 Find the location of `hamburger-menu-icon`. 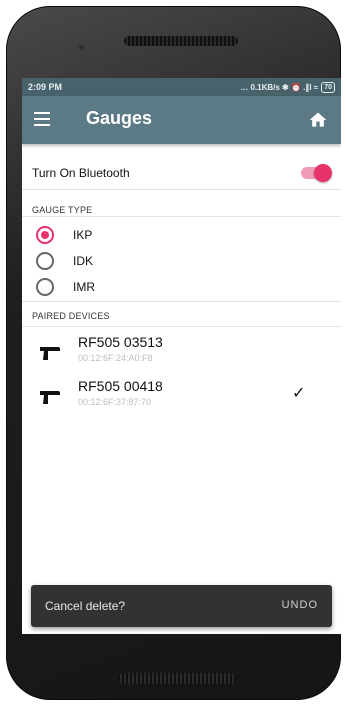

hamburger-menu-icon is located at coordinates (42, 119).